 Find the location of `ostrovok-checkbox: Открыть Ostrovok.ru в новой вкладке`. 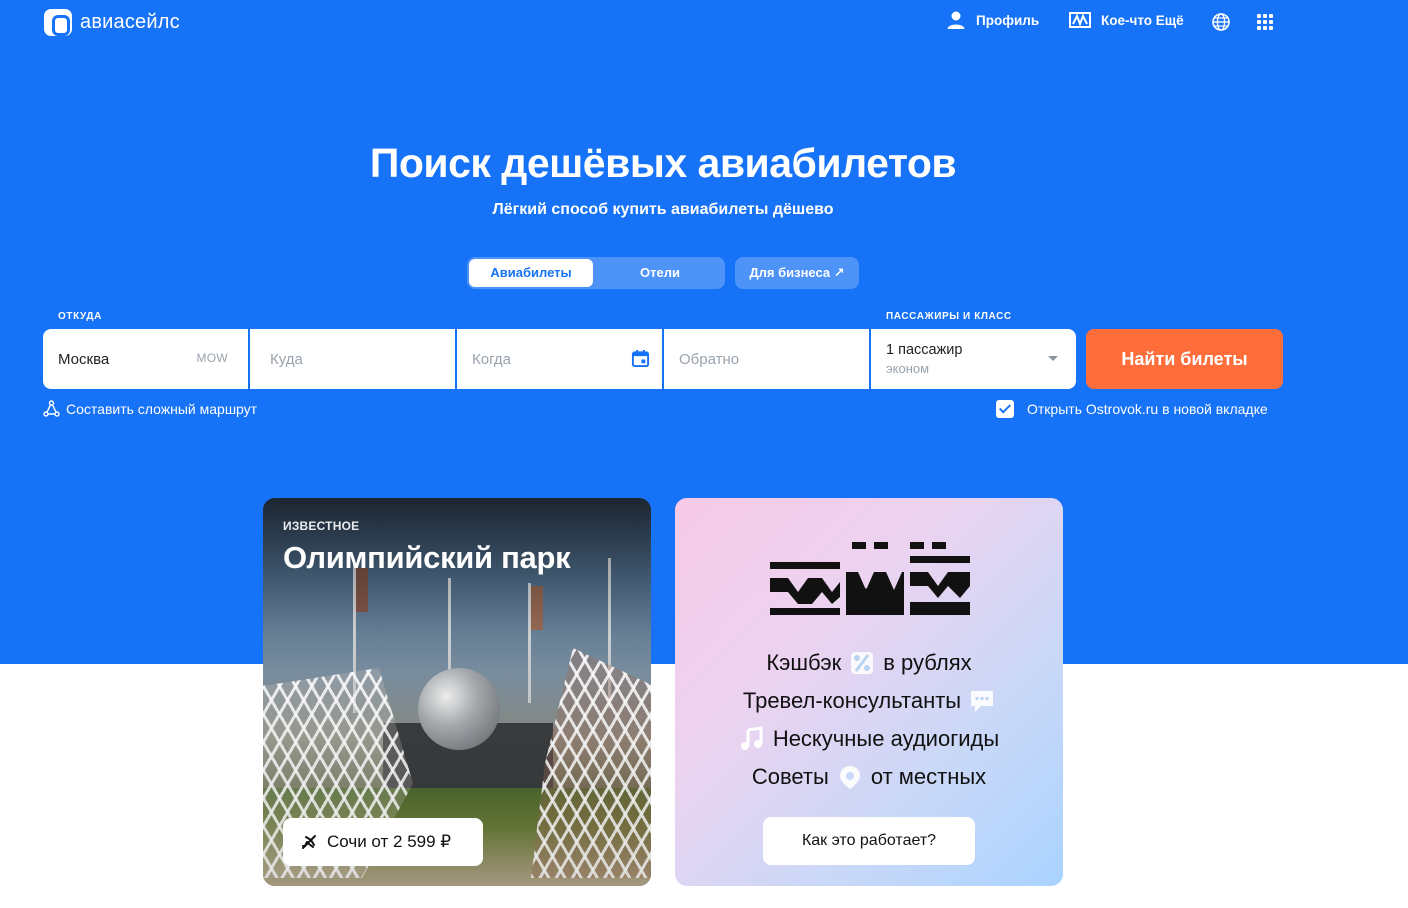

ostrovok-checkbox: Открыть Ostrovok.ru в новой вкладке is located at coordinates (1132, 409).